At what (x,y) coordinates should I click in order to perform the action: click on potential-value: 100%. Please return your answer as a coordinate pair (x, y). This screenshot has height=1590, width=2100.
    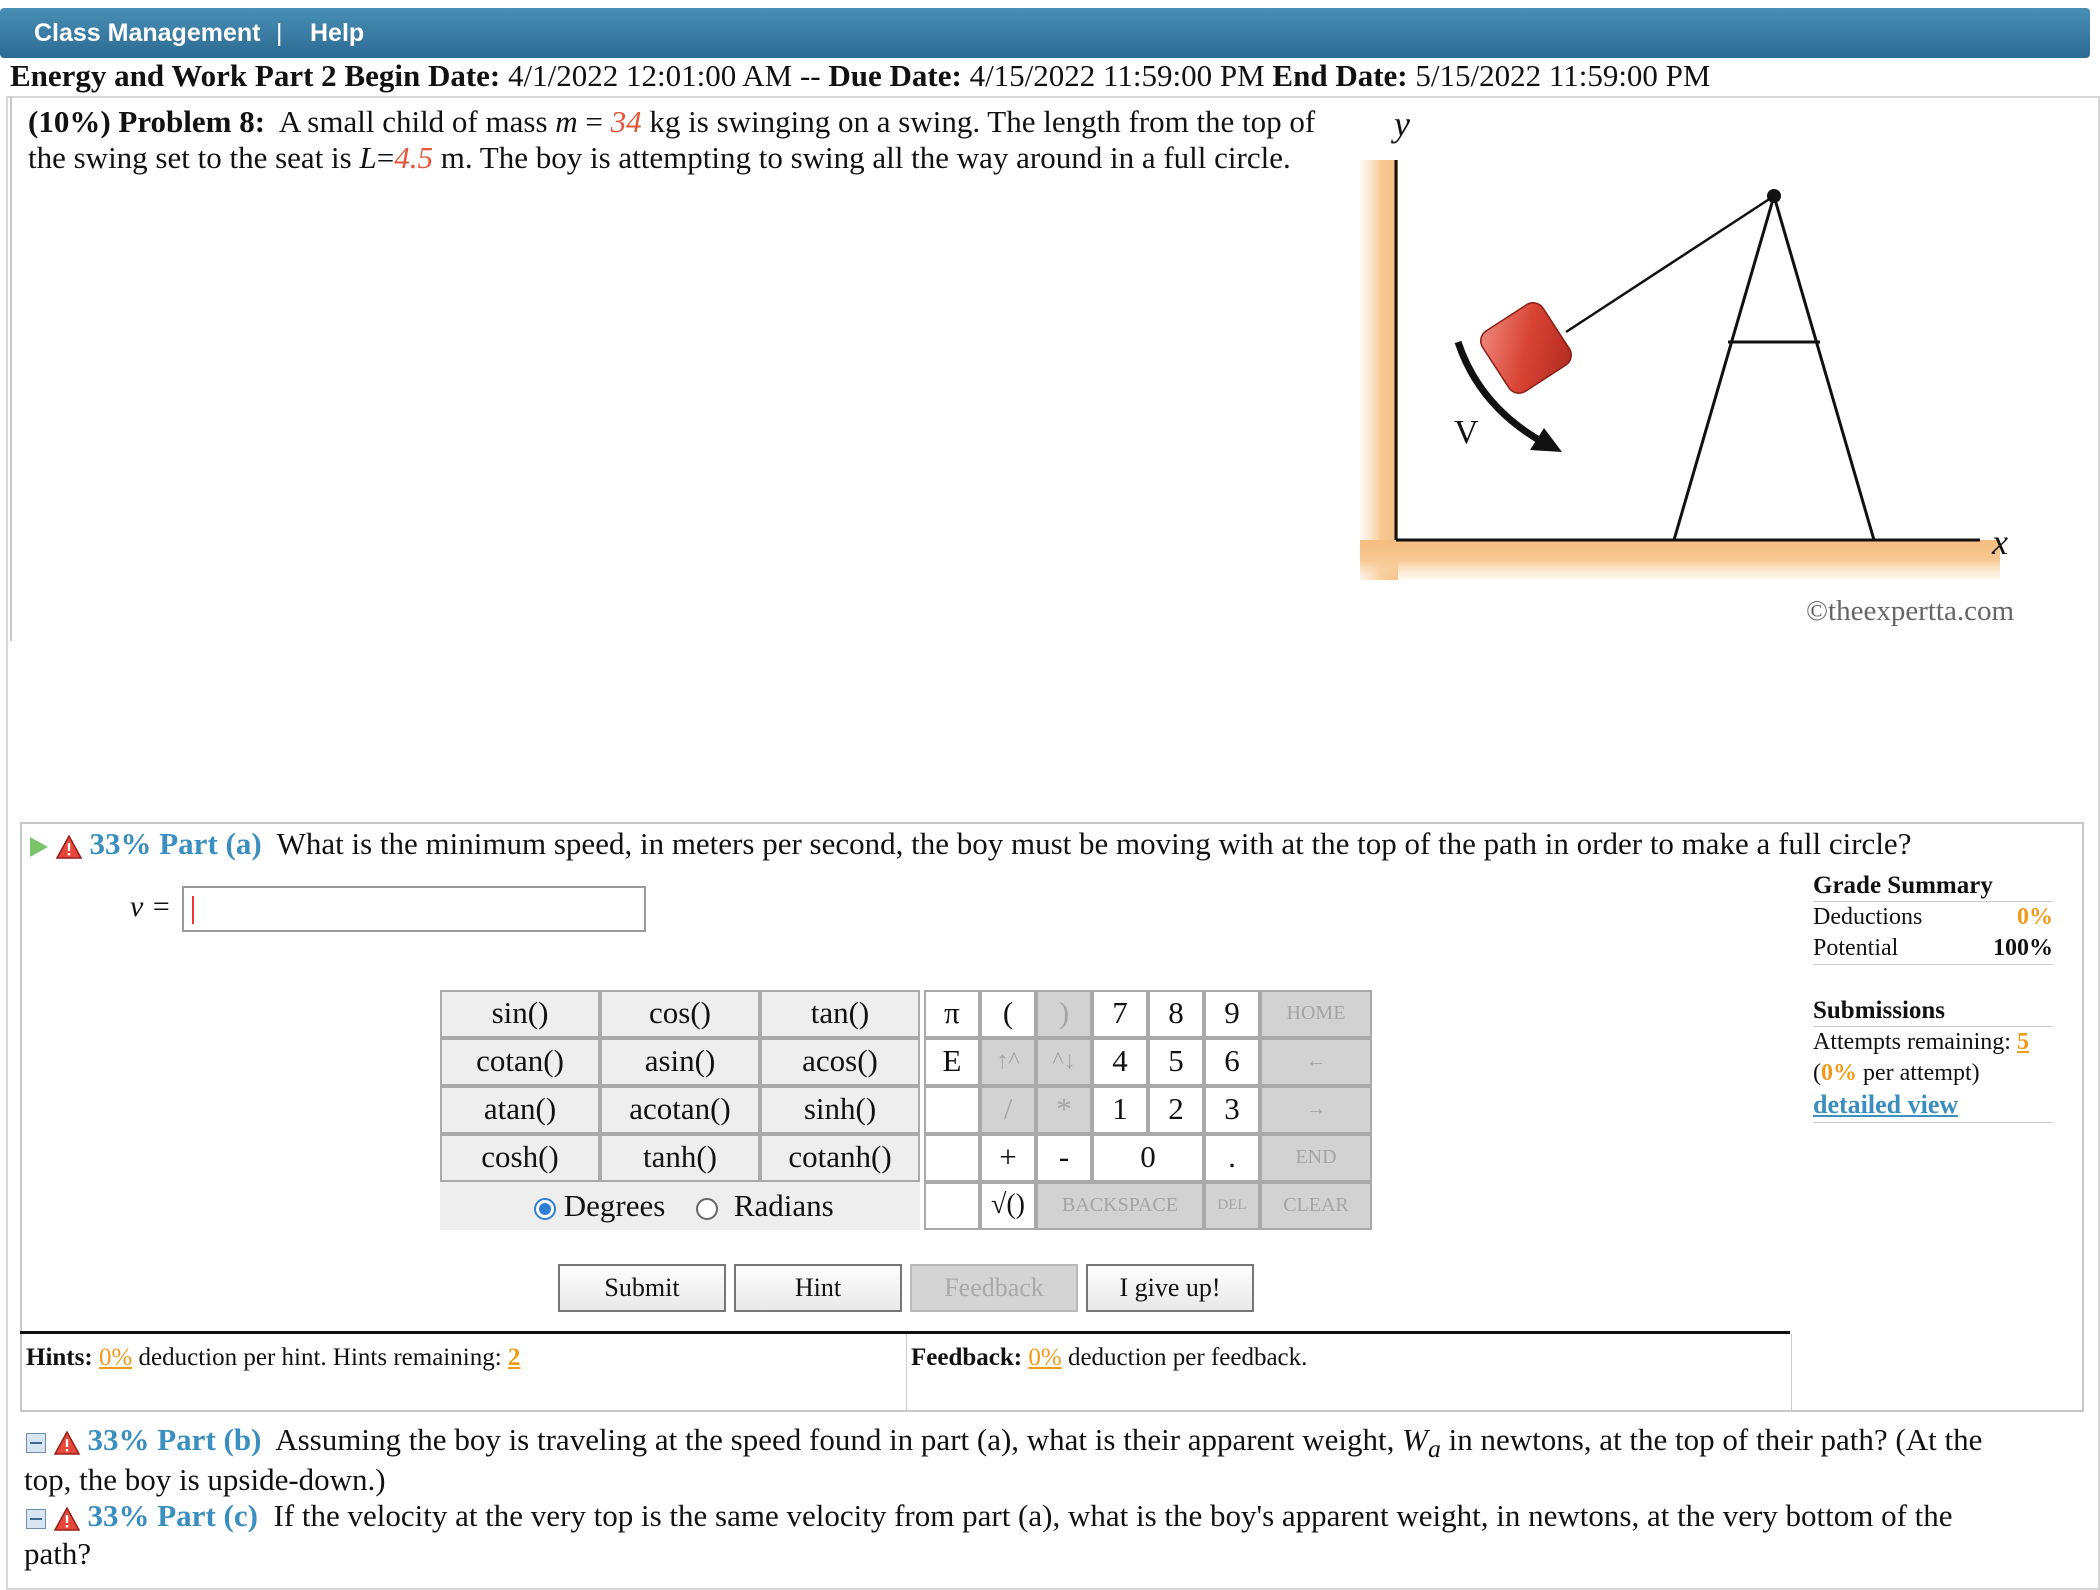
    Looking at the image, I should click on (2023, 948).